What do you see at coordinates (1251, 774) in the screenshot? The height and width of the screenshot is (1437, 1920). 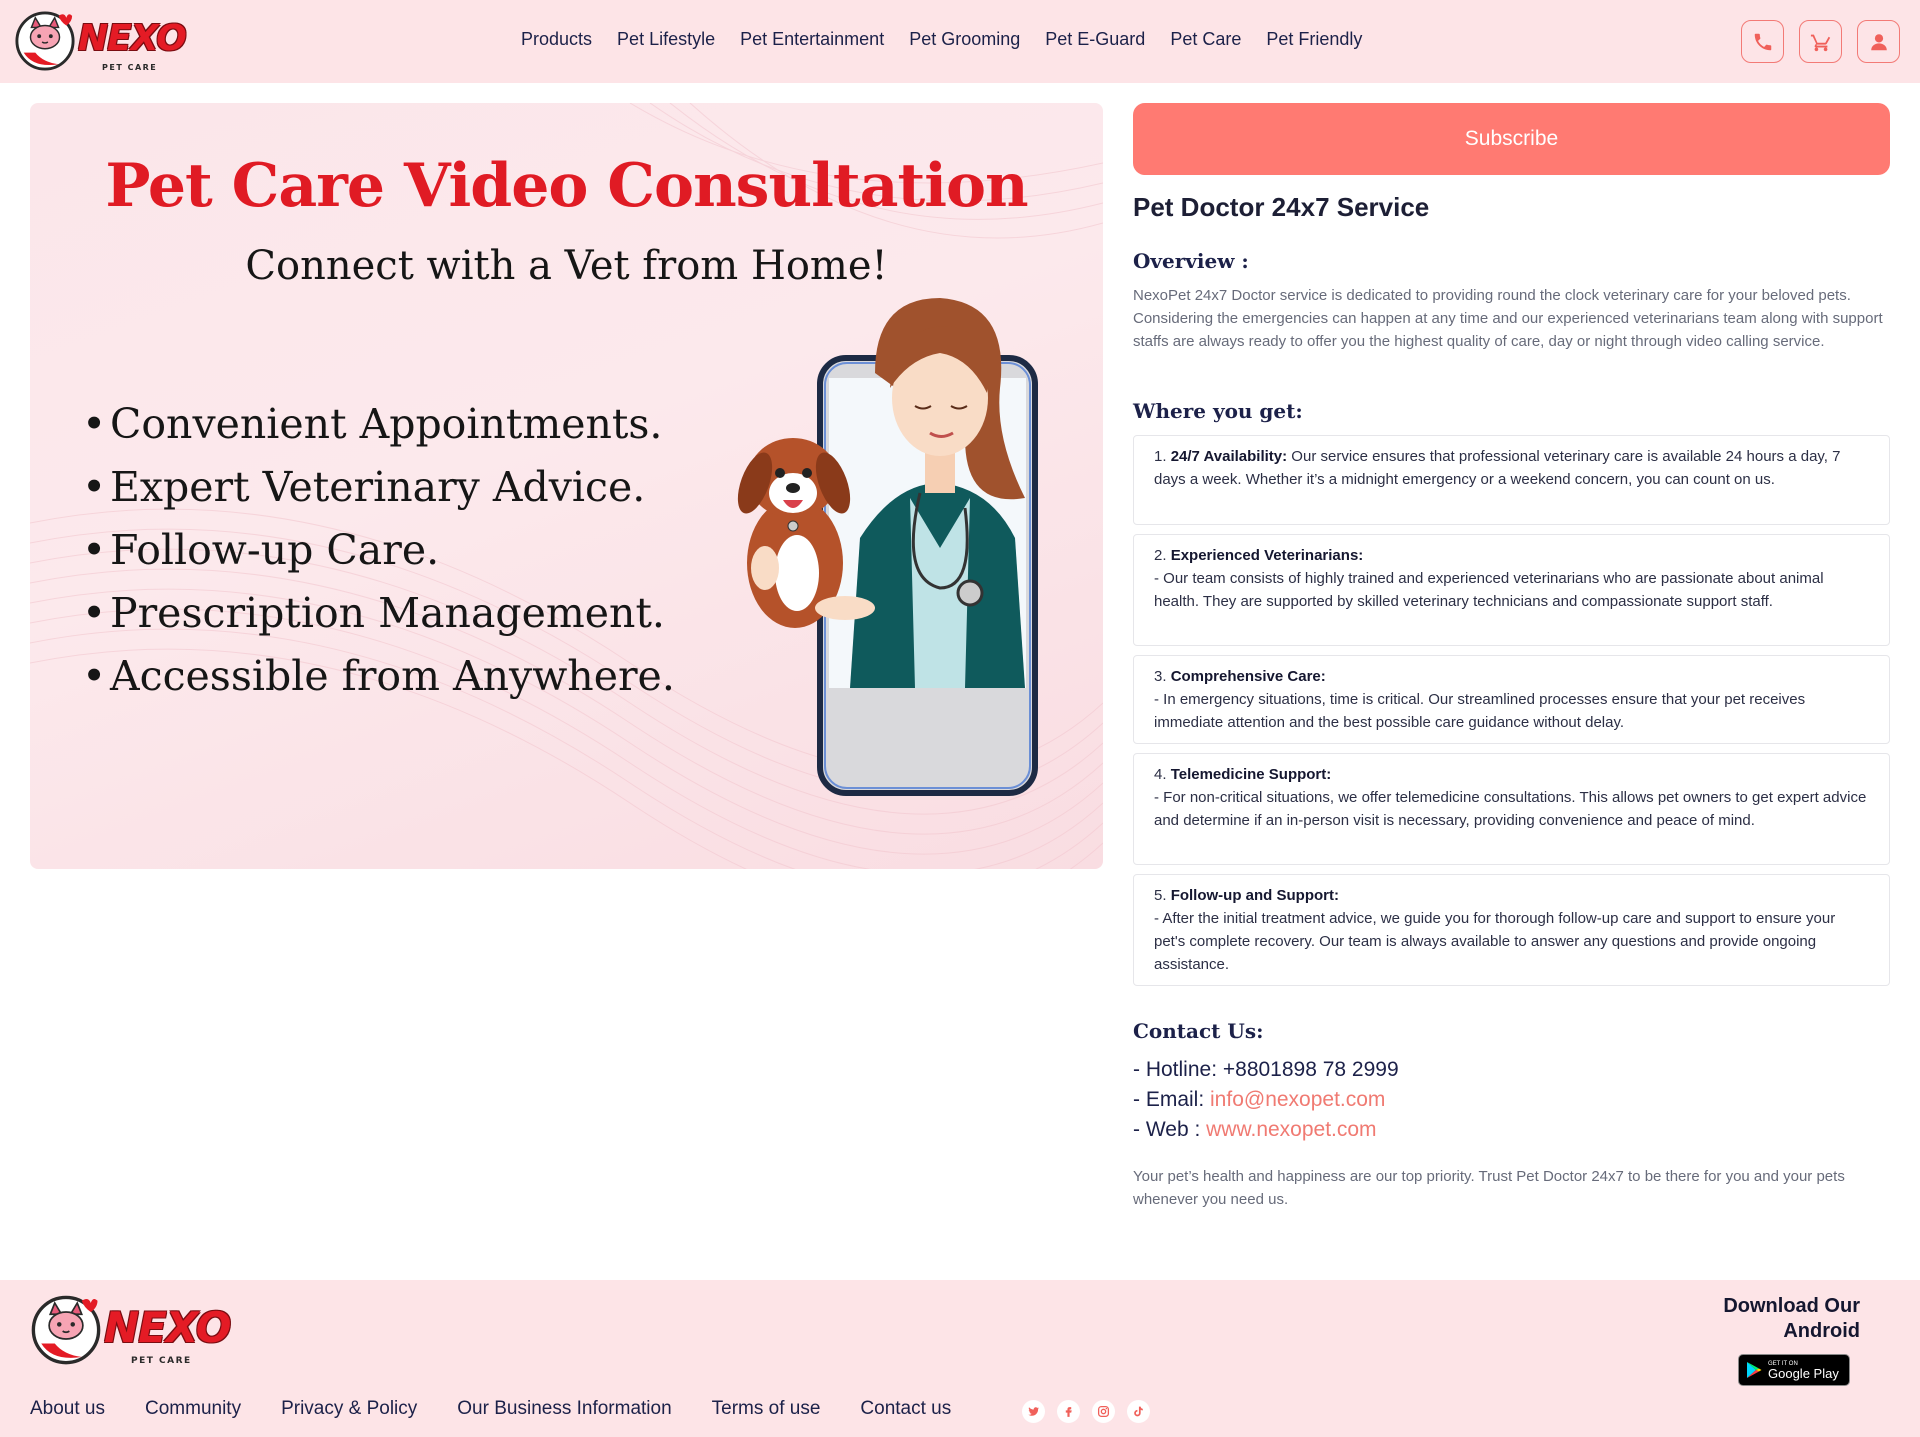 I see `feature-title: Telemedicine Support:` at bounding box center [1251, 774].